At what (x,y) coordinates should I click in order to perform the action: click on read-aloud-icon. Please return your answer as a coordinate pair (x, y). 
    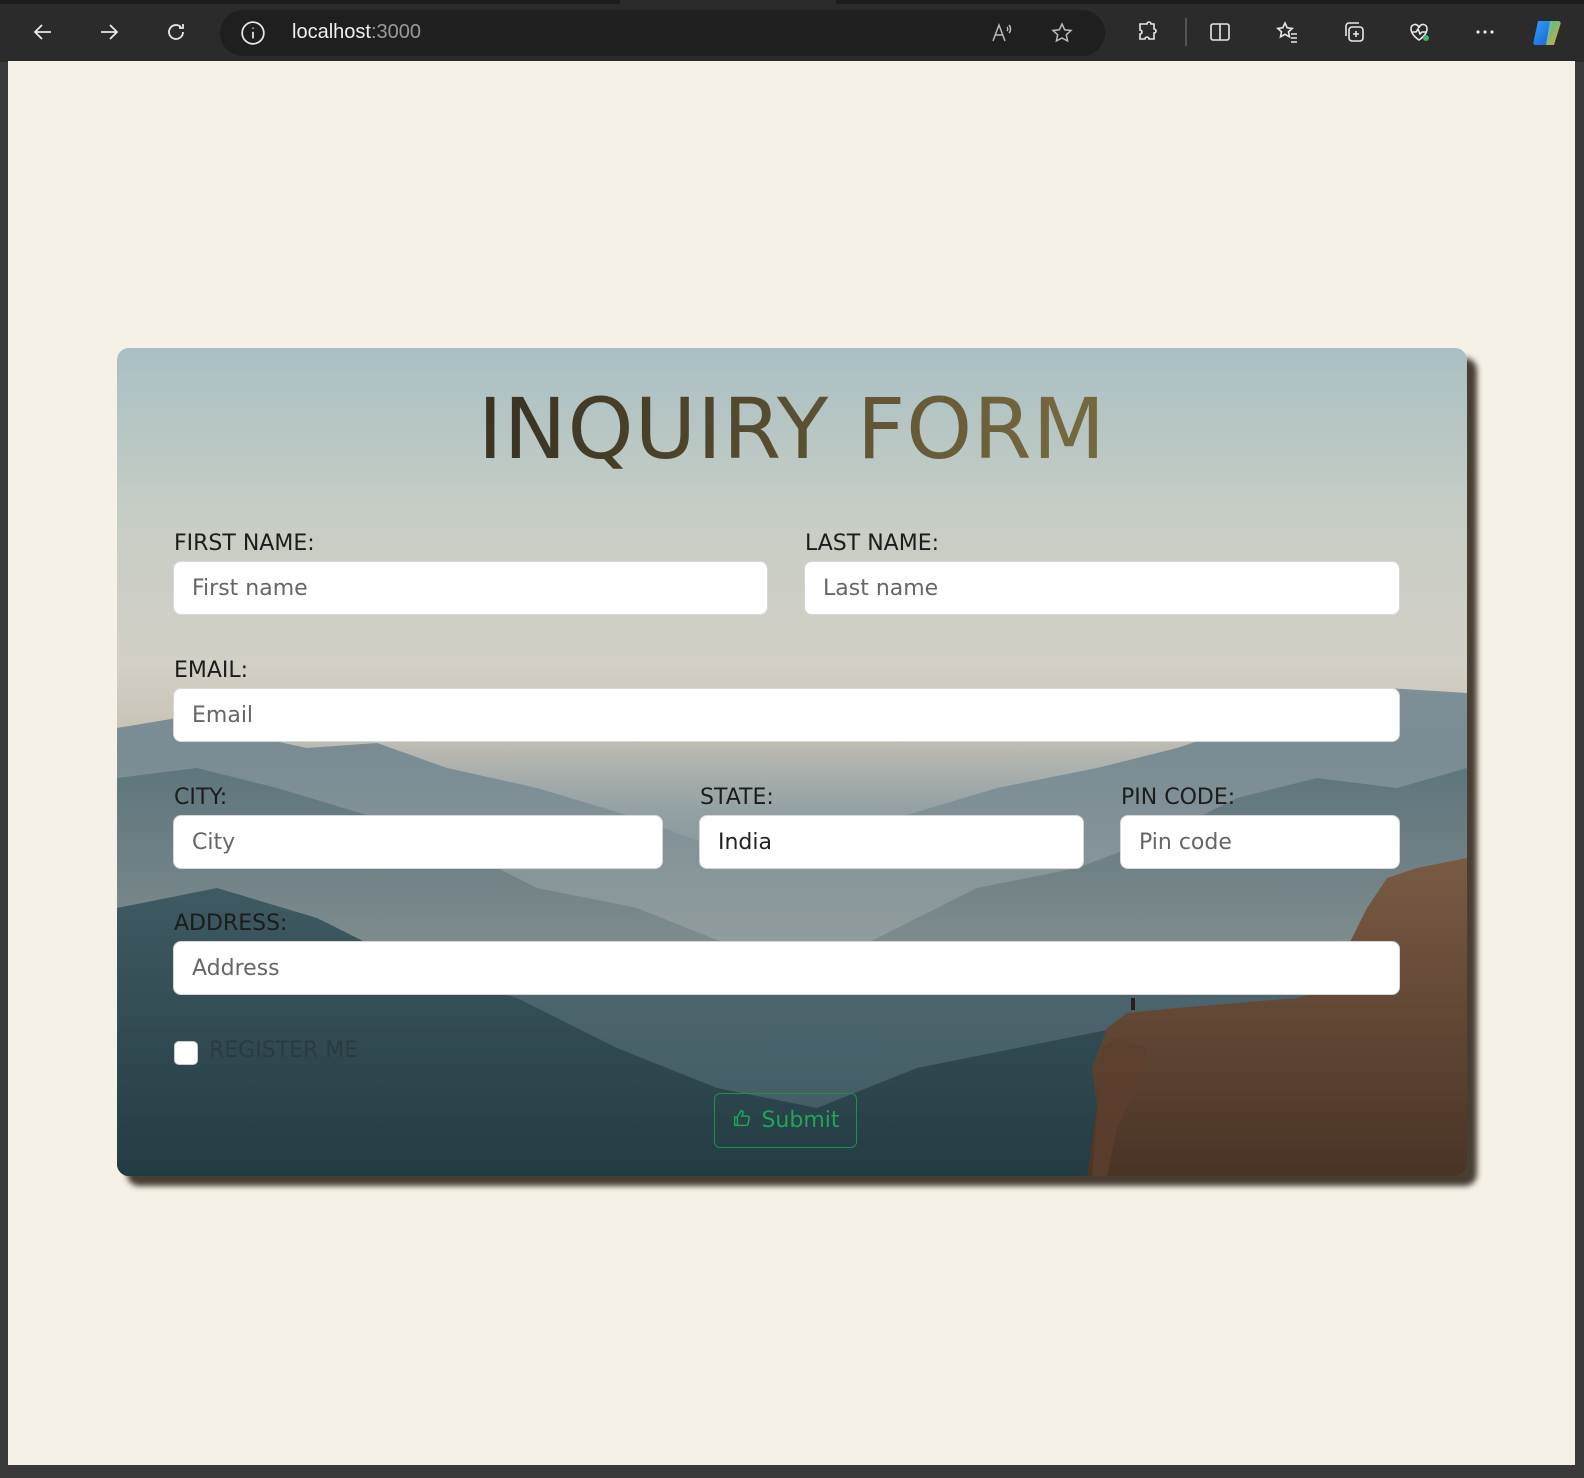
    Looking at the image, I should click on (1002, 33).